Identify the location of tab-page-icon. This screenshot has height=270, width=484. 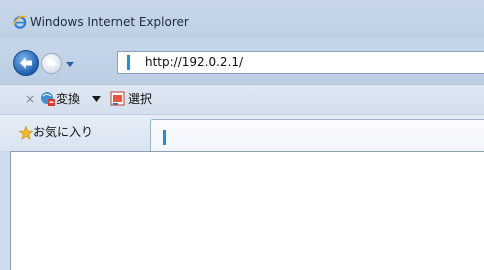
(164, 137).